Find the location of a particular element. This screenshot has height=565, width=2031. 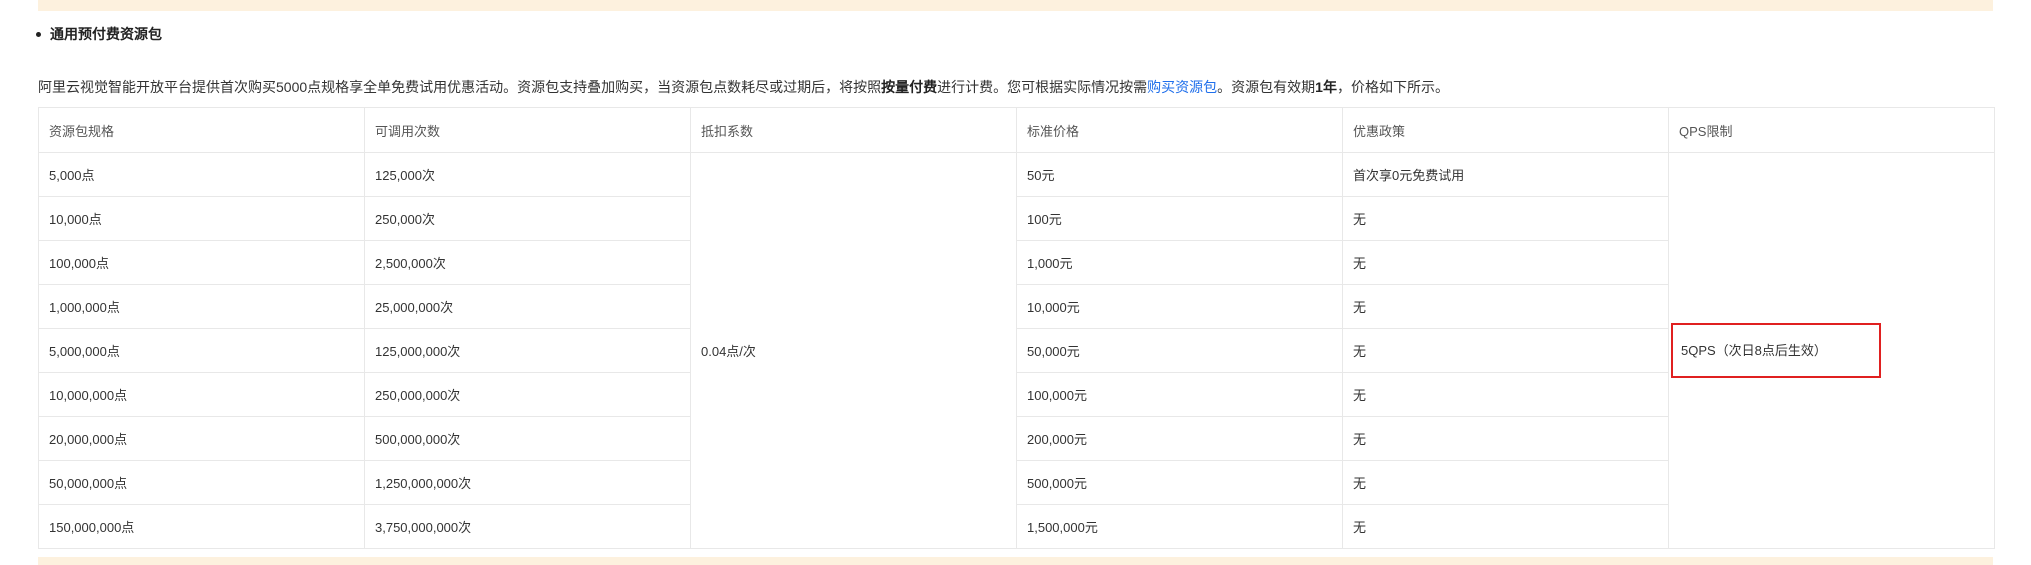

validity-emphasis: 1年 is located at coordinates (1326, 87).